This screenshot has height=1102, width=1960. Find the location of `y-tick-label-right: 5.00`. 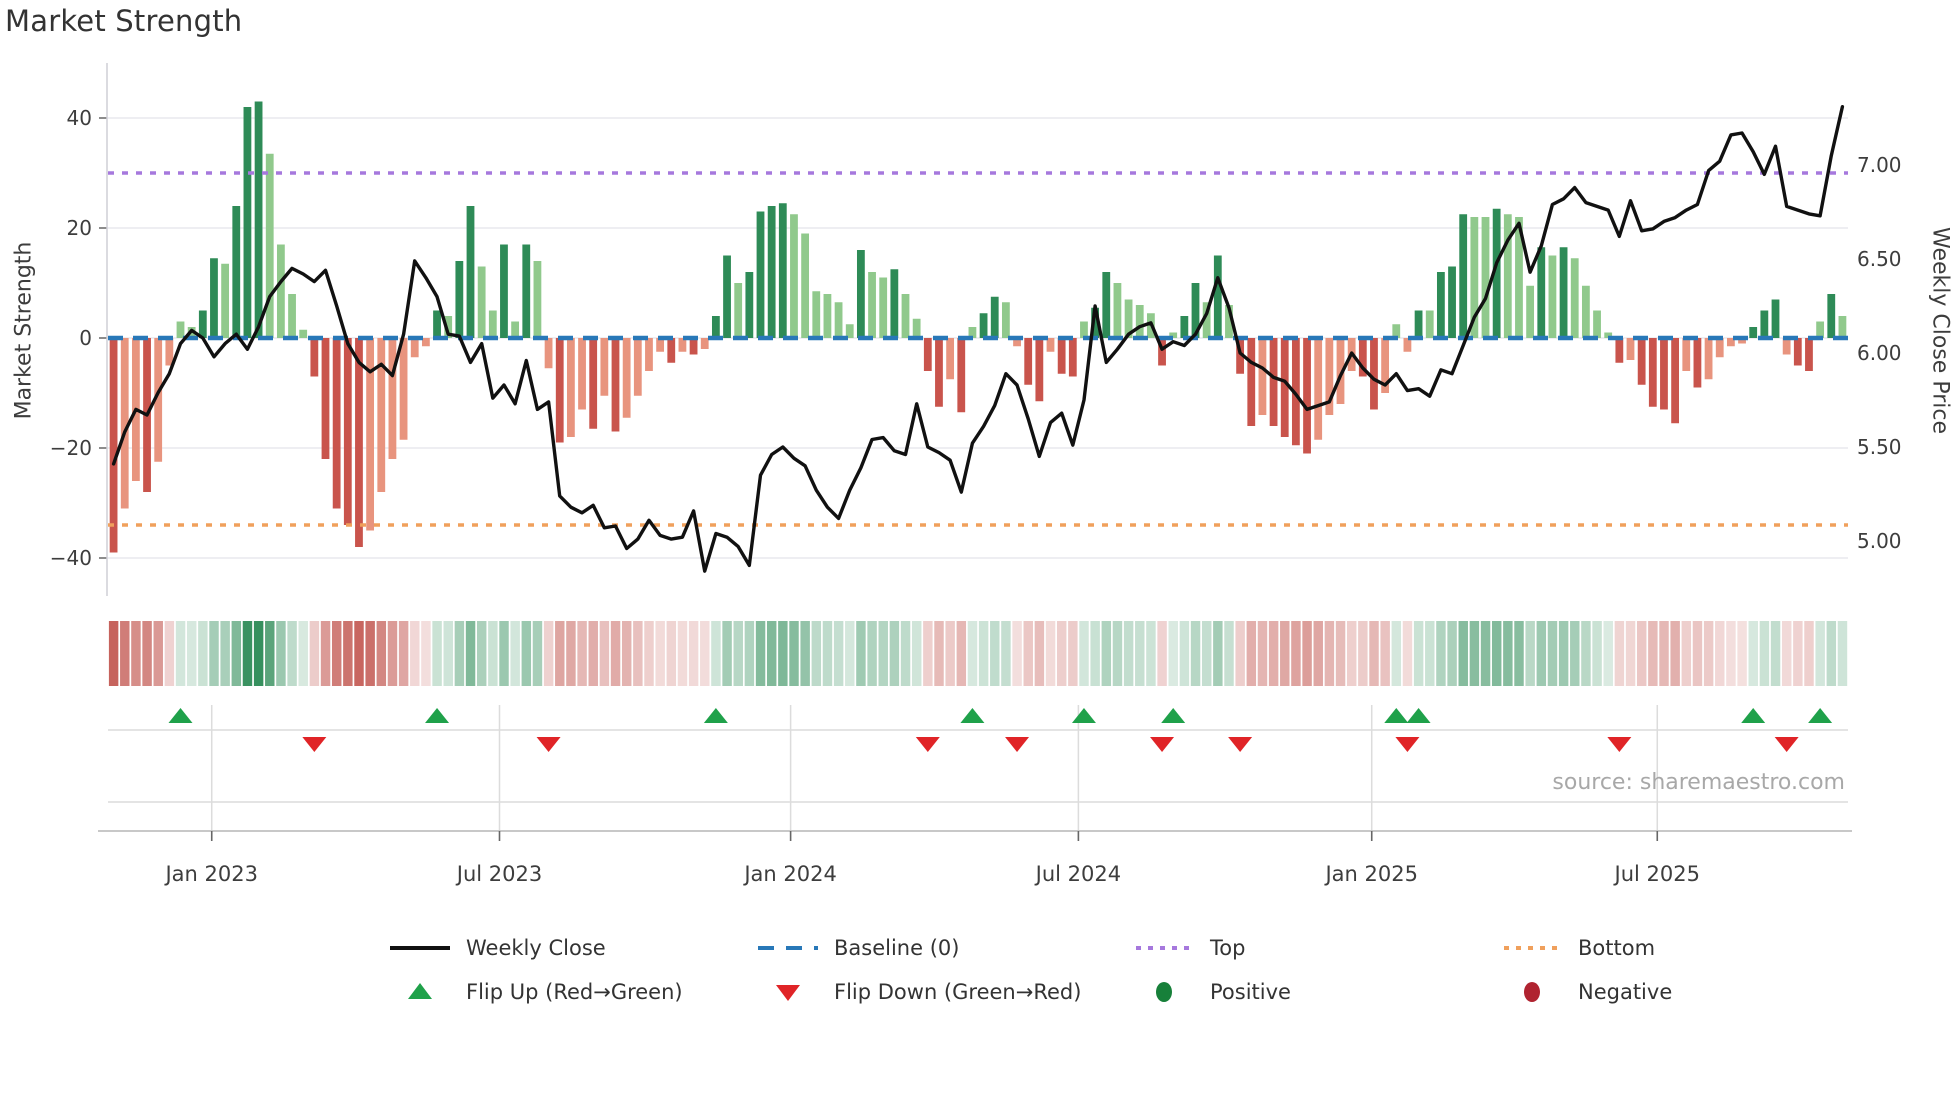

y-tick-label-right: 5.00 is located at coordinates (1879, 541).